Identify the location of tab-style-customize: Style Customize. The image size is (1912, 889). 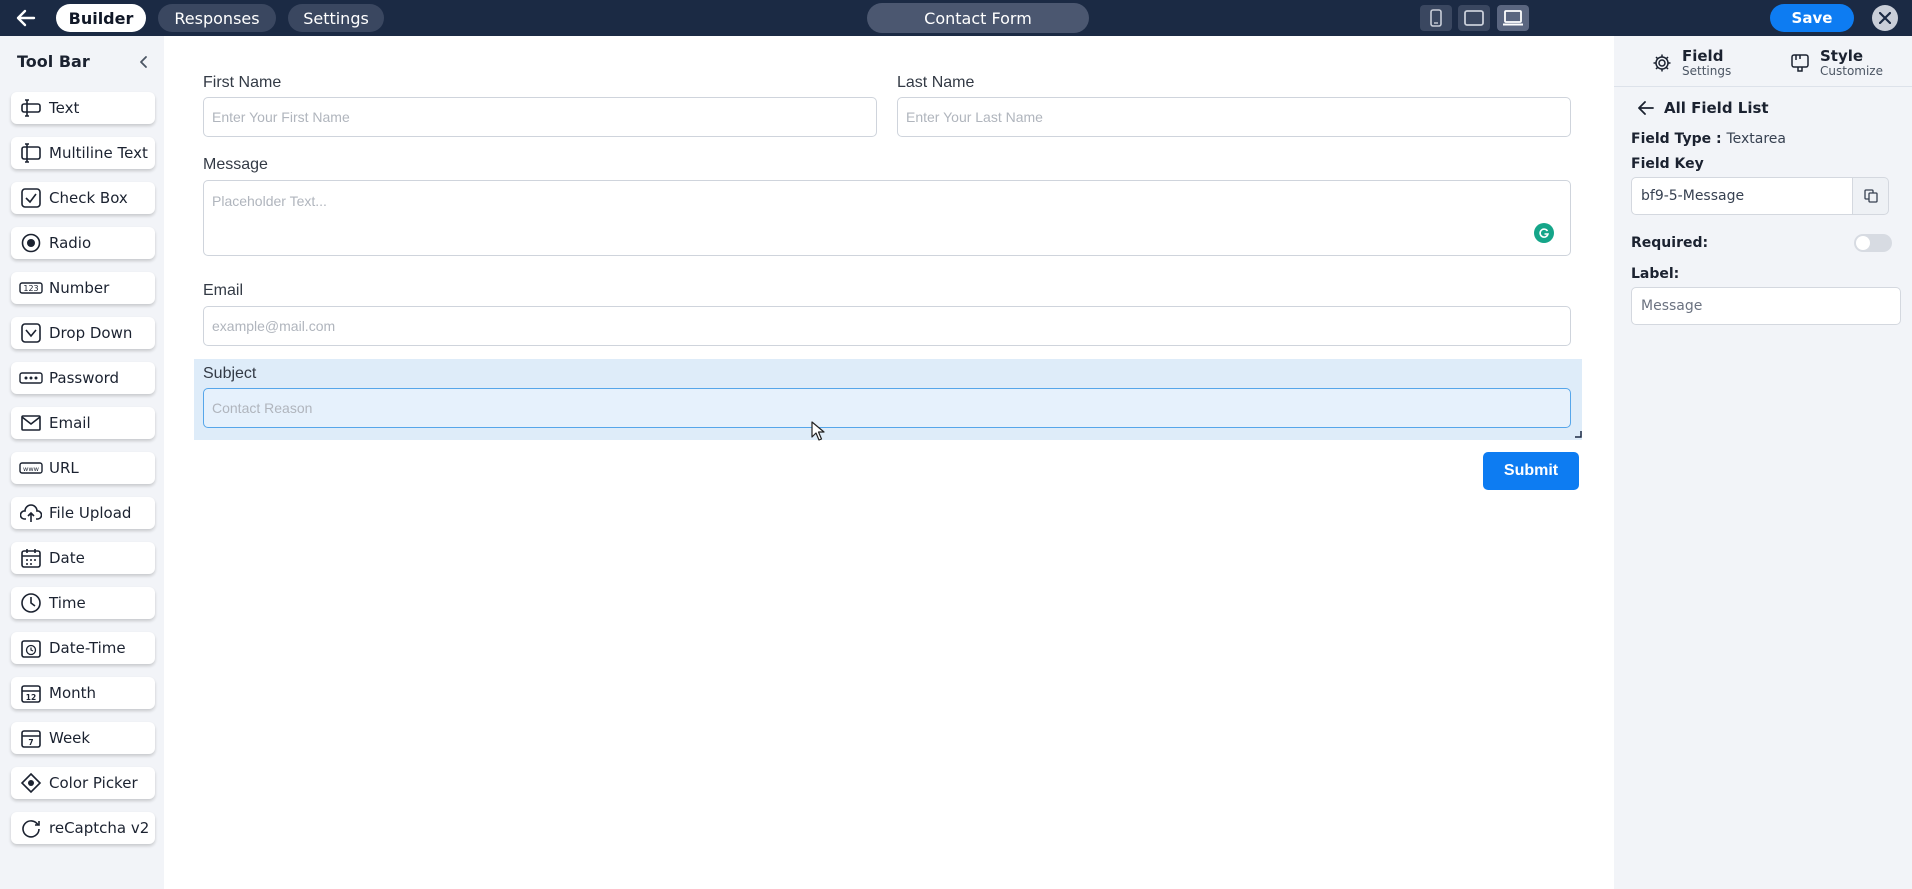
(1836, 63).